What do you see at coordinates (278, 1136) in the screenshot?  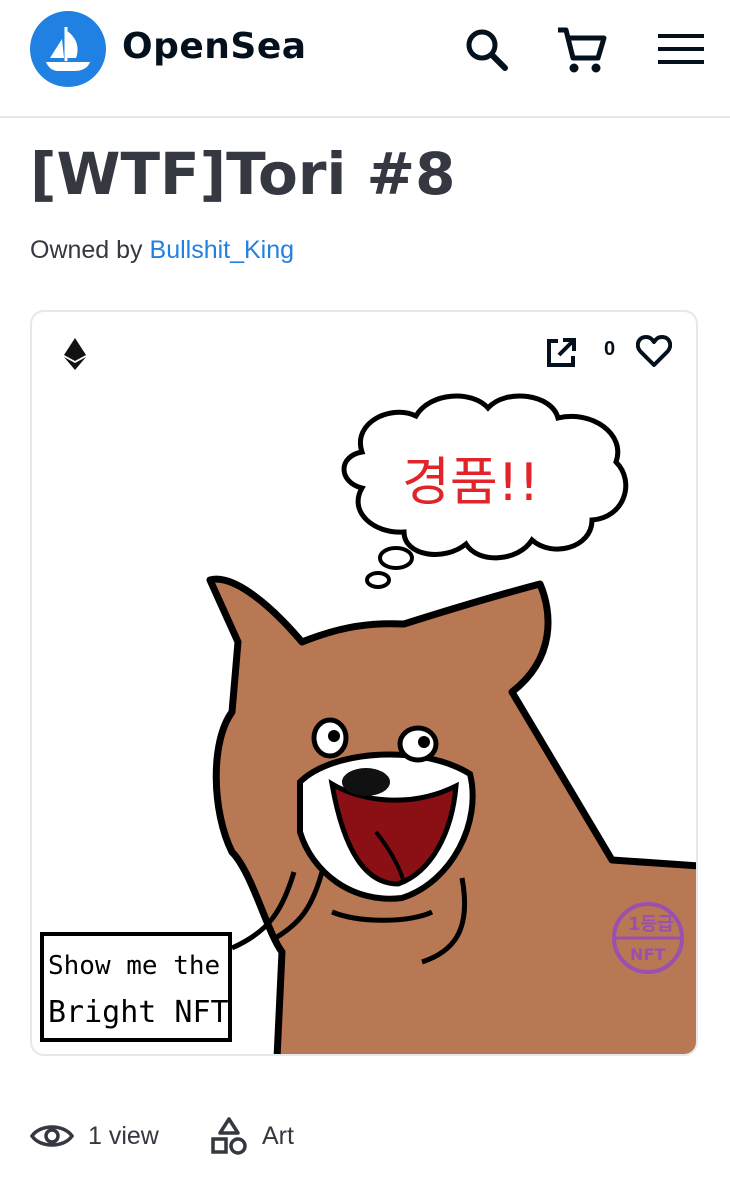 I see `category-label: Art` at bounding box center [278, 1136].